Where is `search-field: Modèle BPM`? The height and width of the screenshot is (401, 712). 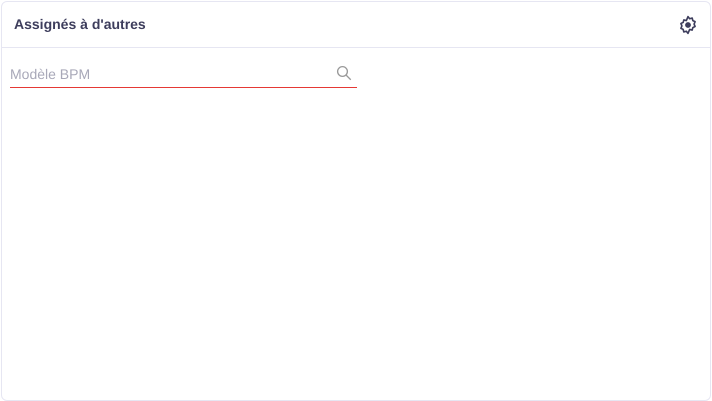 search-field: Modèle BPM is located at coordinates (183, 74).